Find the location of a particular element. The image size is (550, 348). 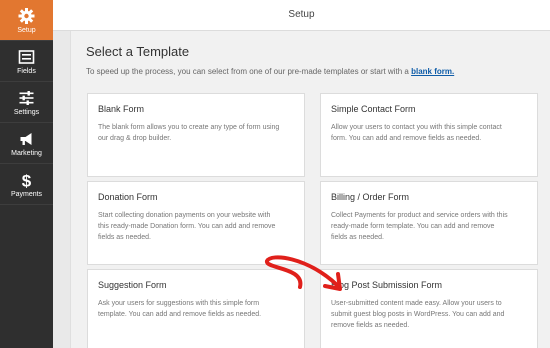

dollar-icon: $ is located at coordinates (27, 181).